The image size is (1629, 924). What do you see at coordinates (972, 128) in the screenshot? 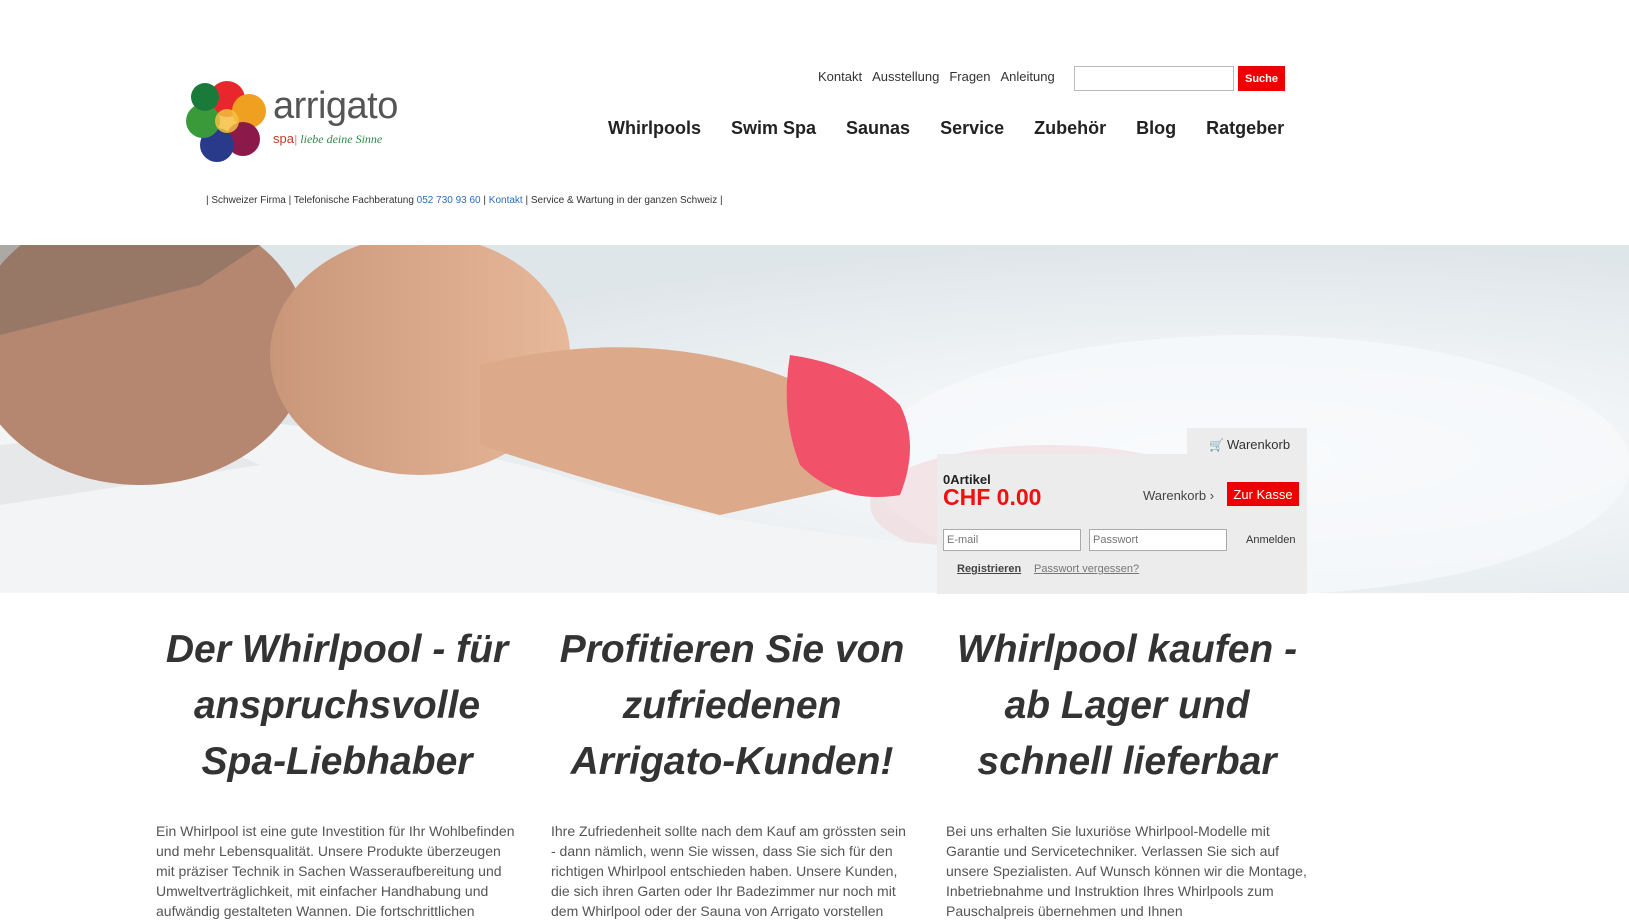
I see `nav-service: Service` at bounding box center [972, 128].